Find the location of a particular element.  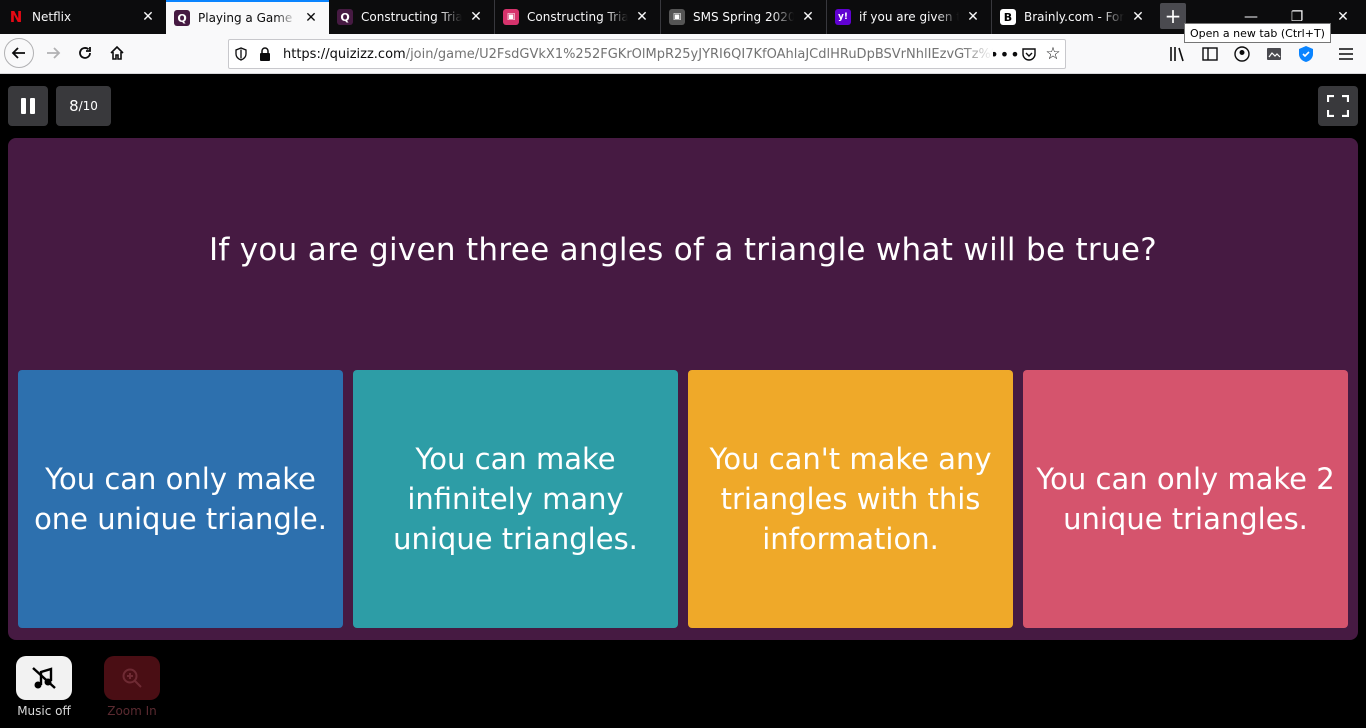

tab-title: Brainly.com - For students is located at coordinates (1074, 17).